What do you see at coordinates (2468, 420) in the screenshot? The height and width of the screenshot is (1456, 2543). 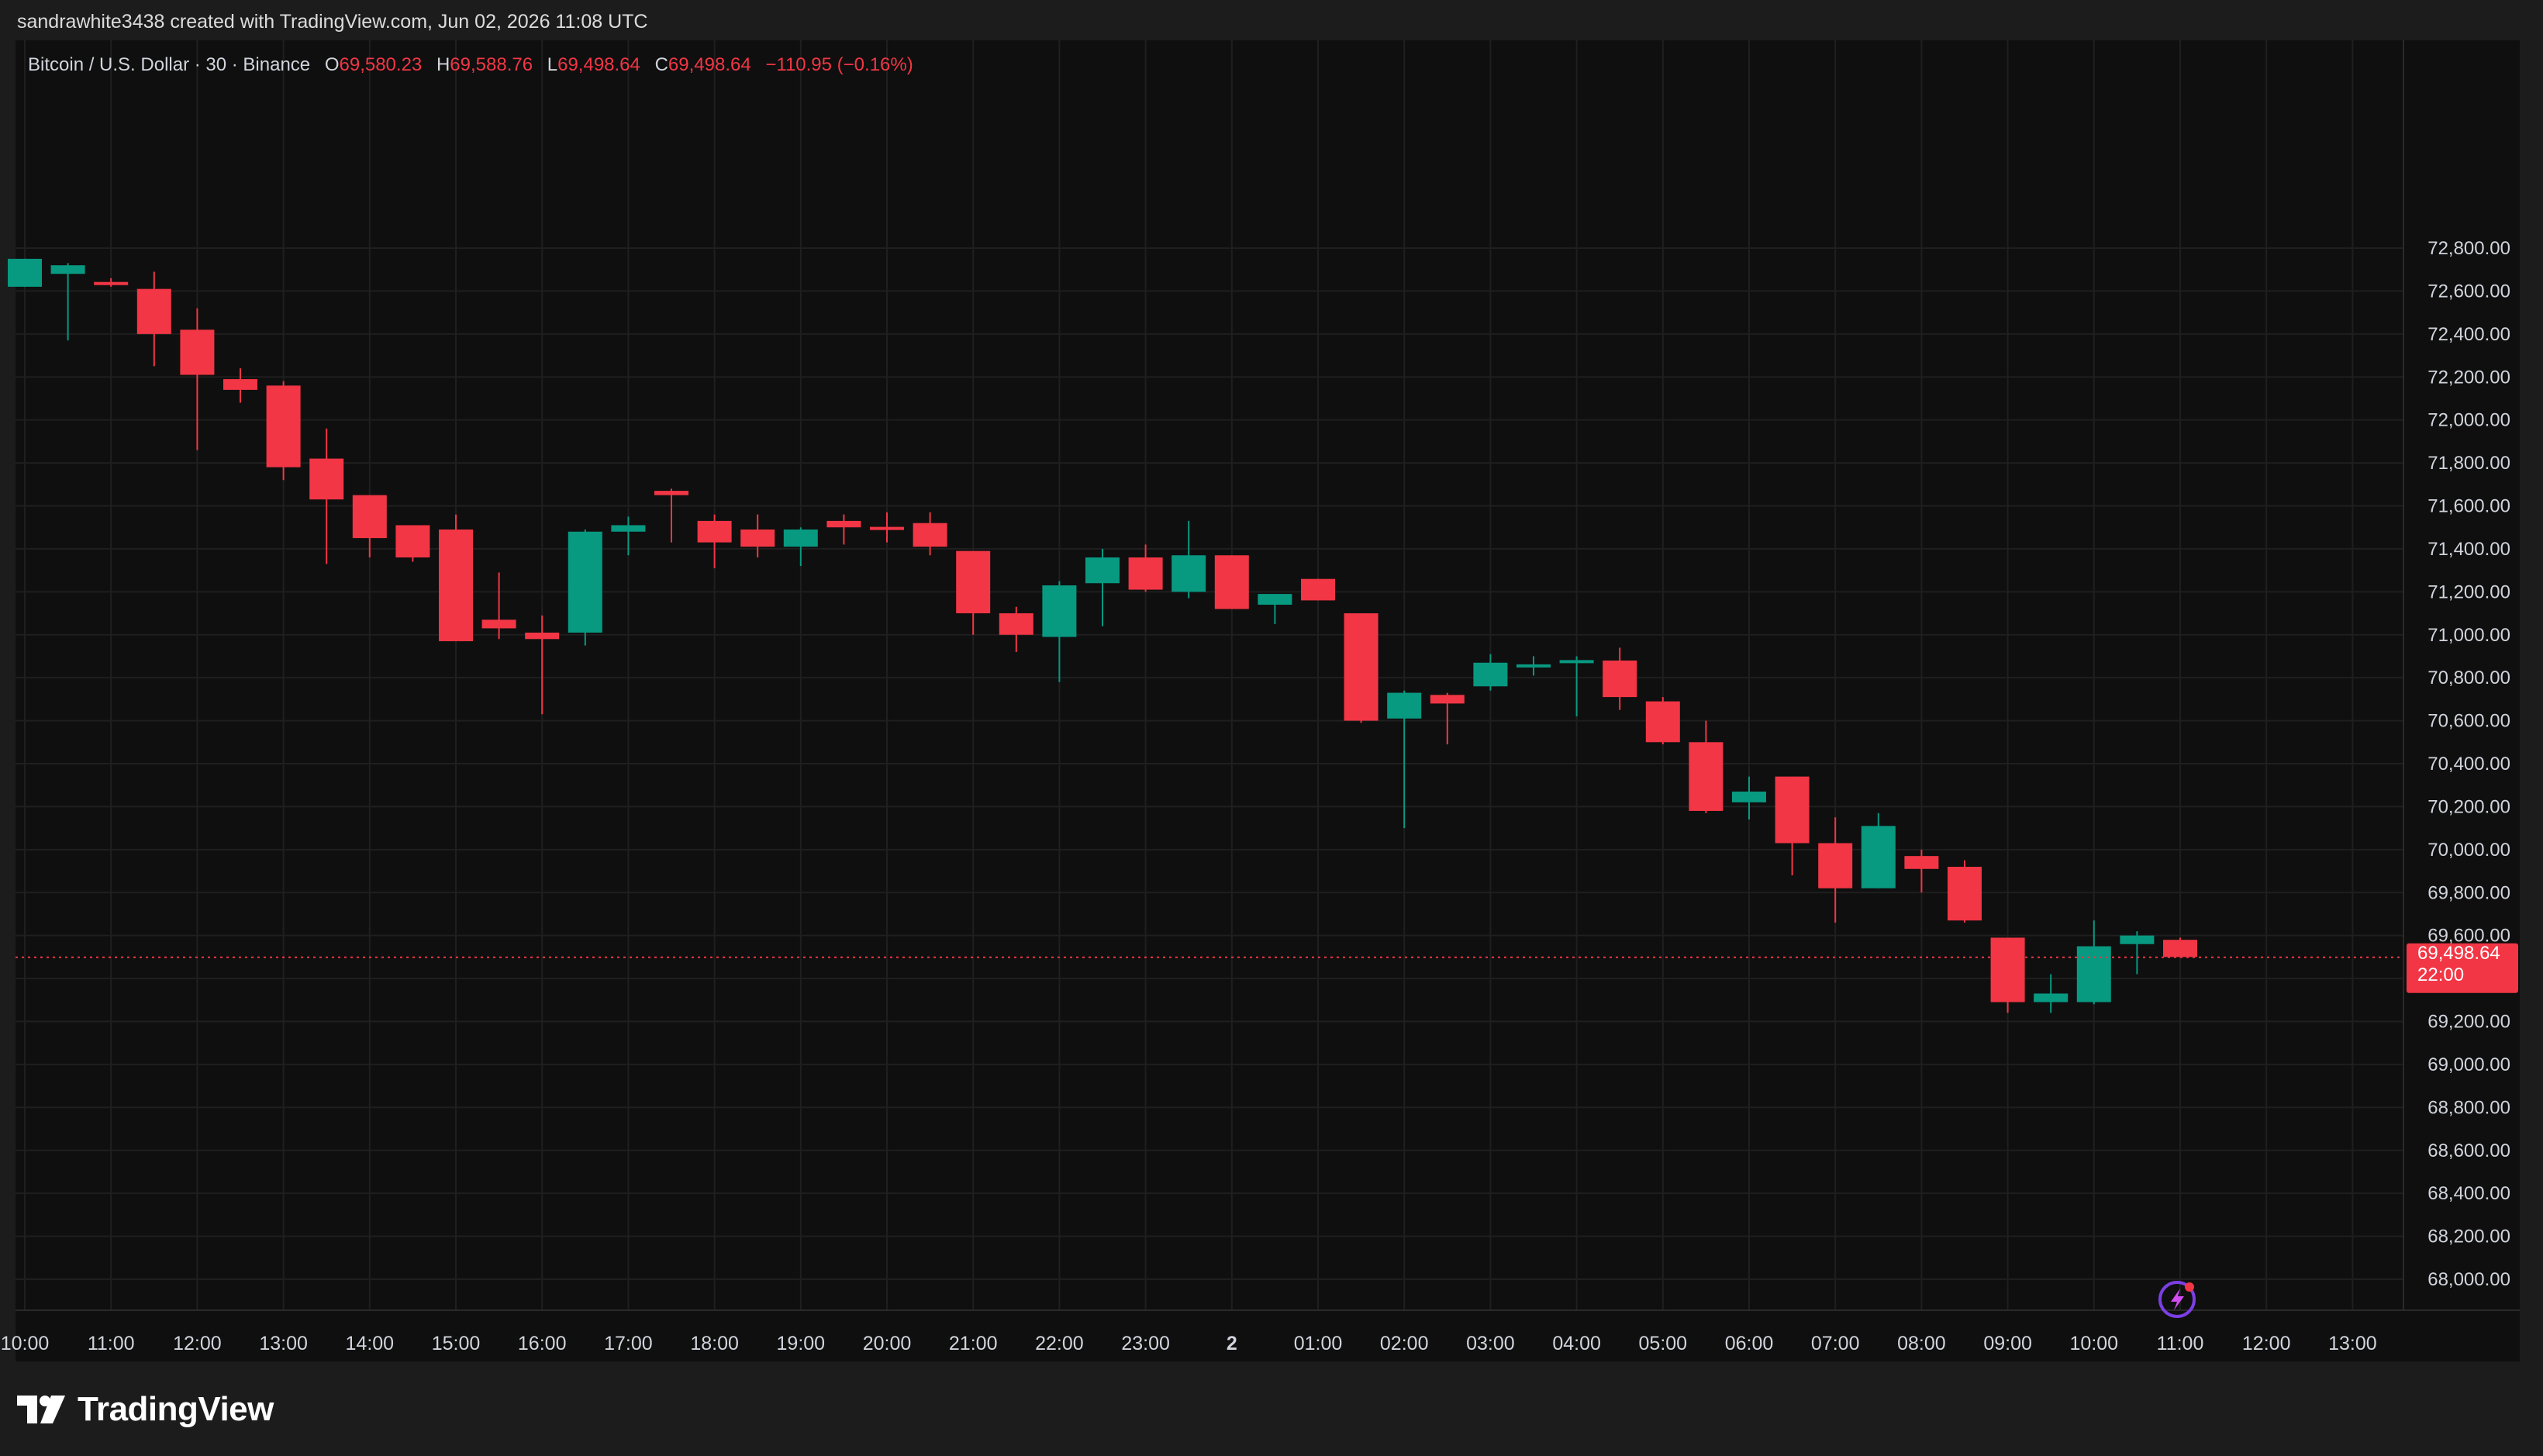 I see `price-tick-label: 72,000.00` at bounding box center [2468, 420].